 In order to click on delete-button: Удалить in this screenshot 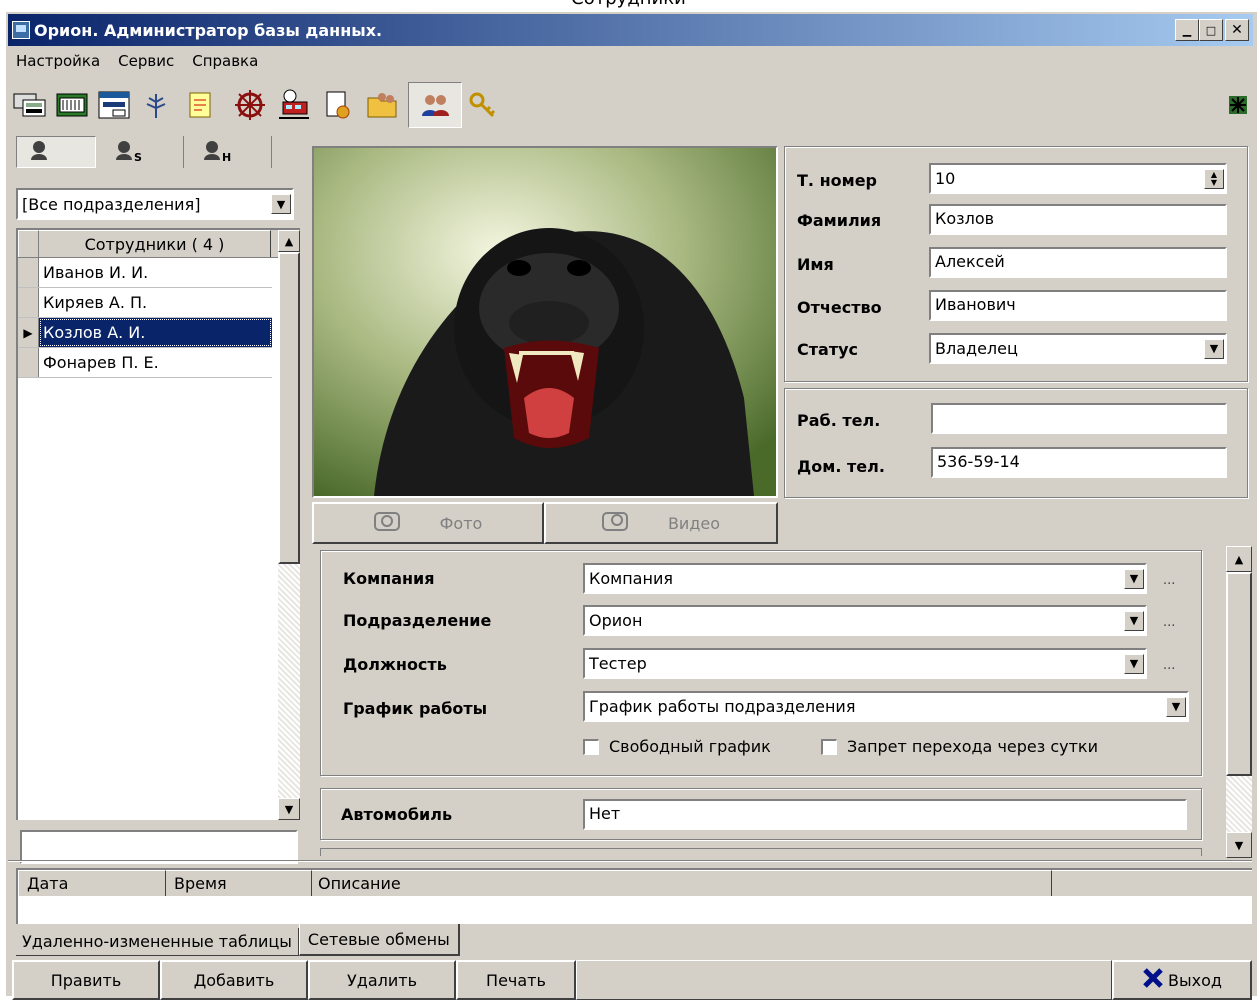, I will do `click(382, 980)`.